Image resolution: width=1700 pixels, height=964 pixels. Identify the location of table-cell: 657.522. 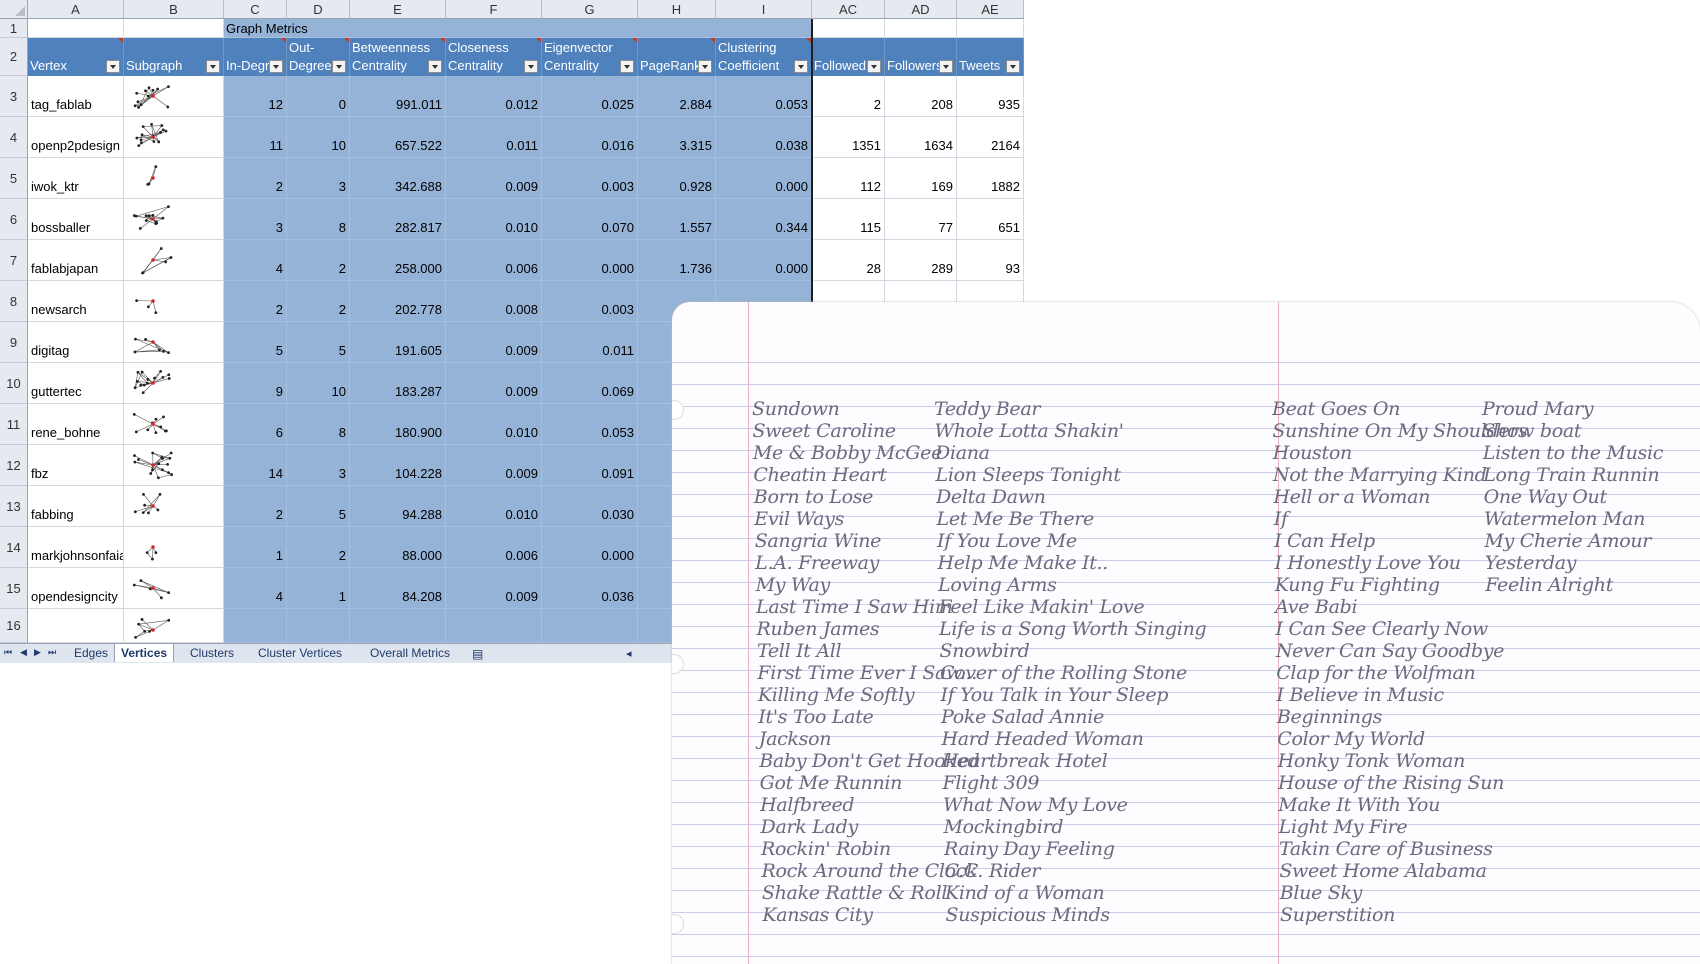
(398, 137).